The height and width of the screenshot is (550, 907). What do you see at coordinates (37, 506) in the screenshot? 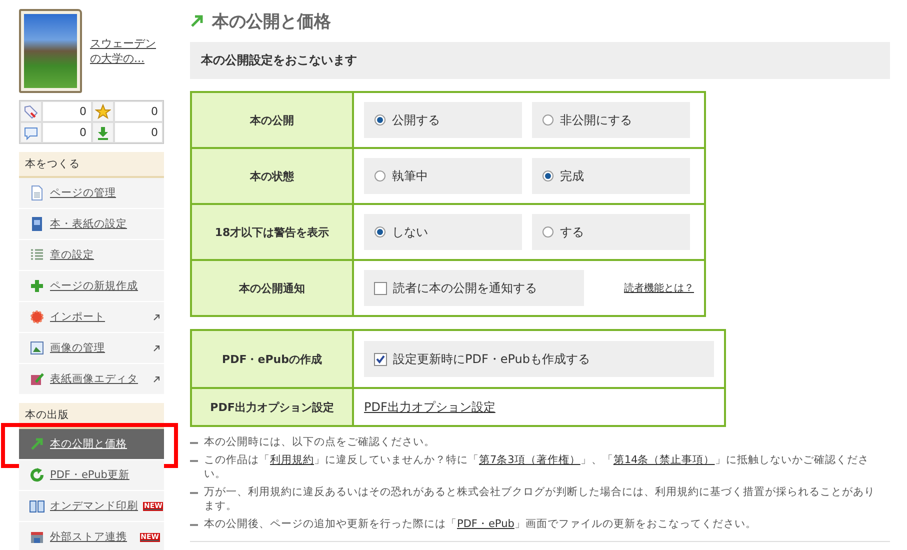
I see `open-book-icon` at bounding box center [37, 506].